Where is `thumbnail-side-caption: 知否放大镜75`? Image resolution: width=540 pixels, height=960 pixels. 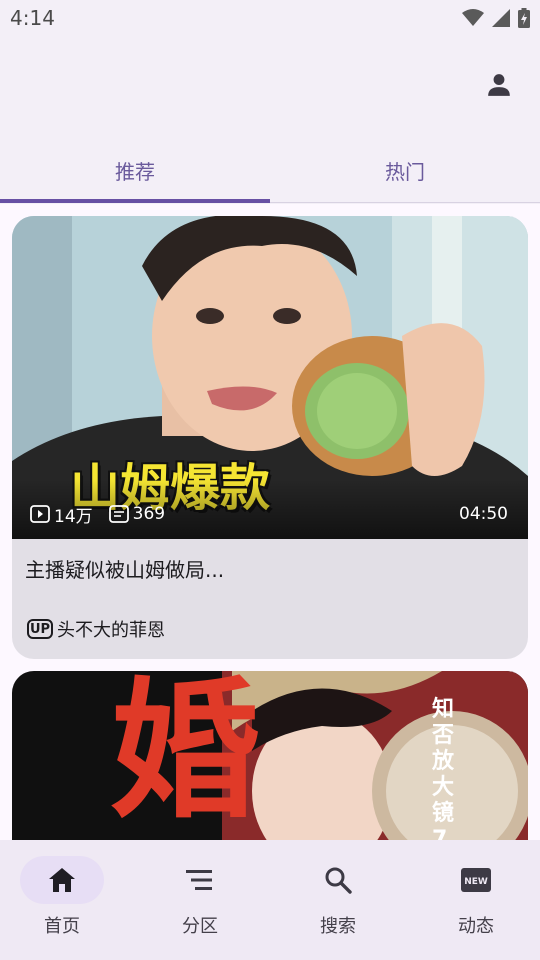
thumbnail-side-caption: 知否放大镜75 is located at coordinates (443, 768).